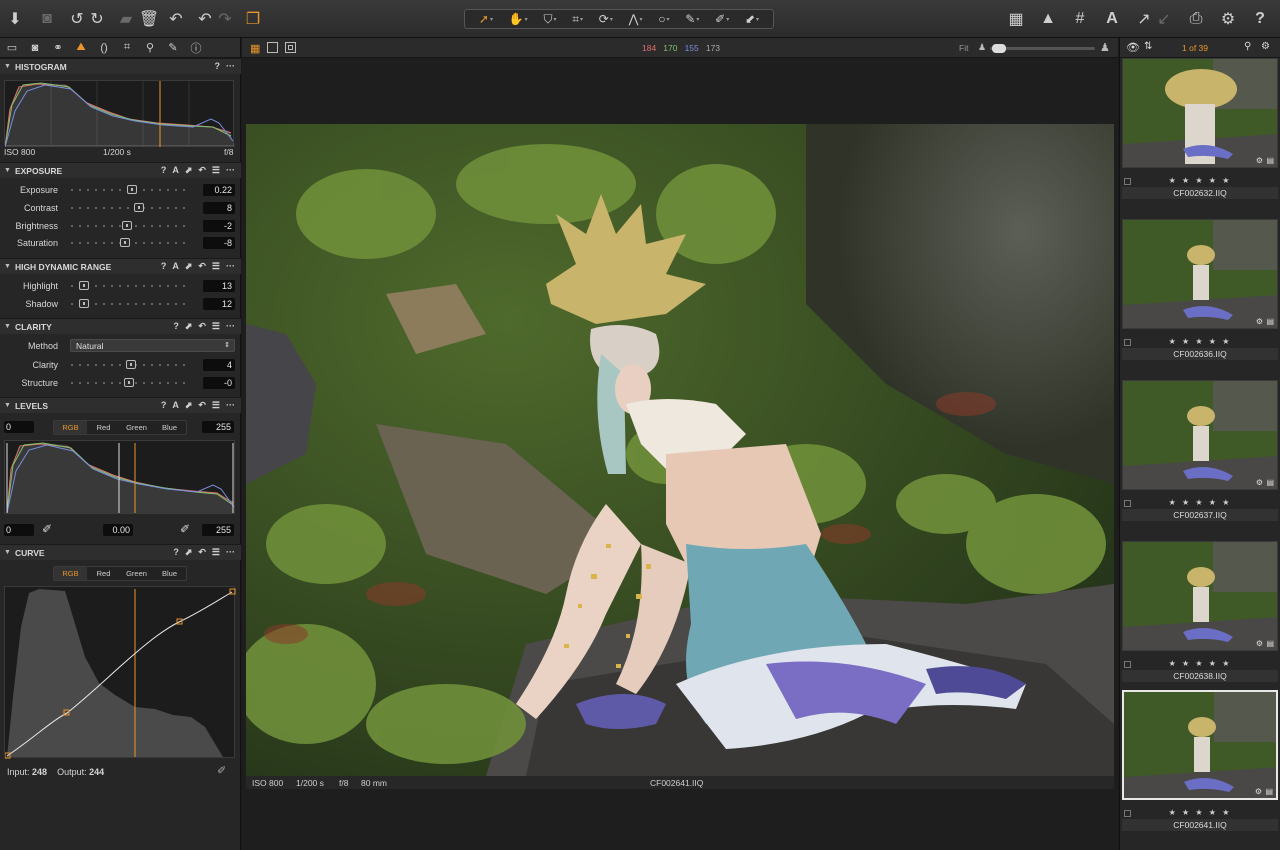 The width and height of the screenshot is (1280, 850). What do you see at coordinates (35, 48) in the screenshot?
I see `capture-tab-icon: ◙` at bounding box center [35, 48].